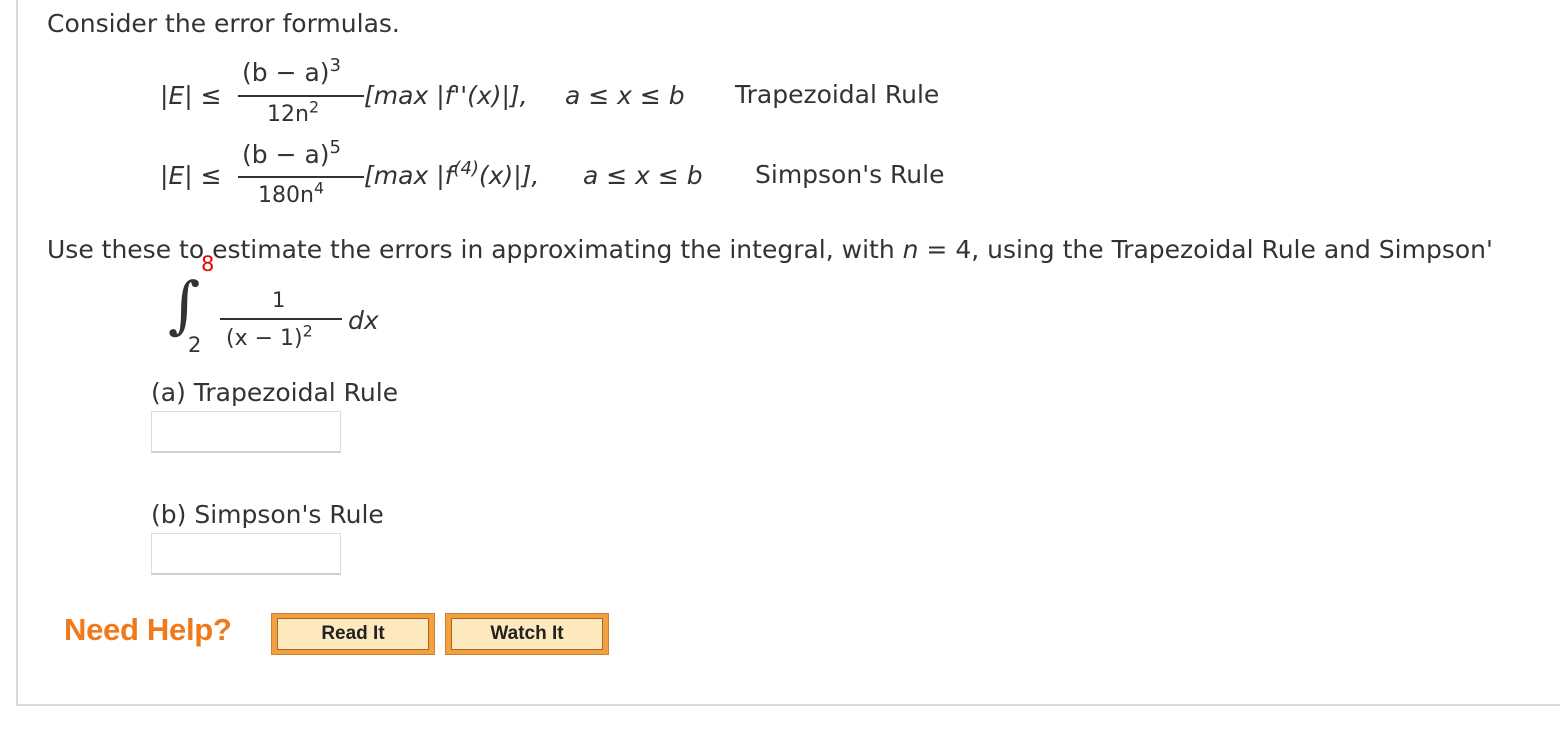 Image resolution: width=1560 pixels, height=734 pixels. What do you see at coordinates (191, 175) in the screenshot?
I see `simp-lhs: |E| ≤` at bounding box center [191, 175].